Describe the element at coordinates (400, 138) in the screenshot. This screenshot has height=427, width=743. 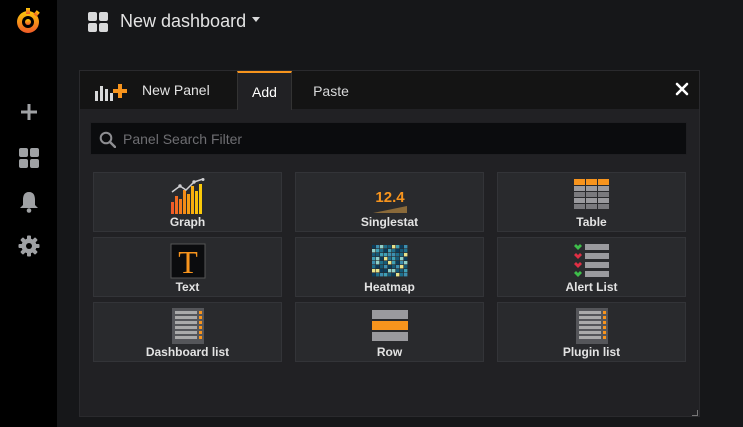
I see `panel-search-input` at that location.